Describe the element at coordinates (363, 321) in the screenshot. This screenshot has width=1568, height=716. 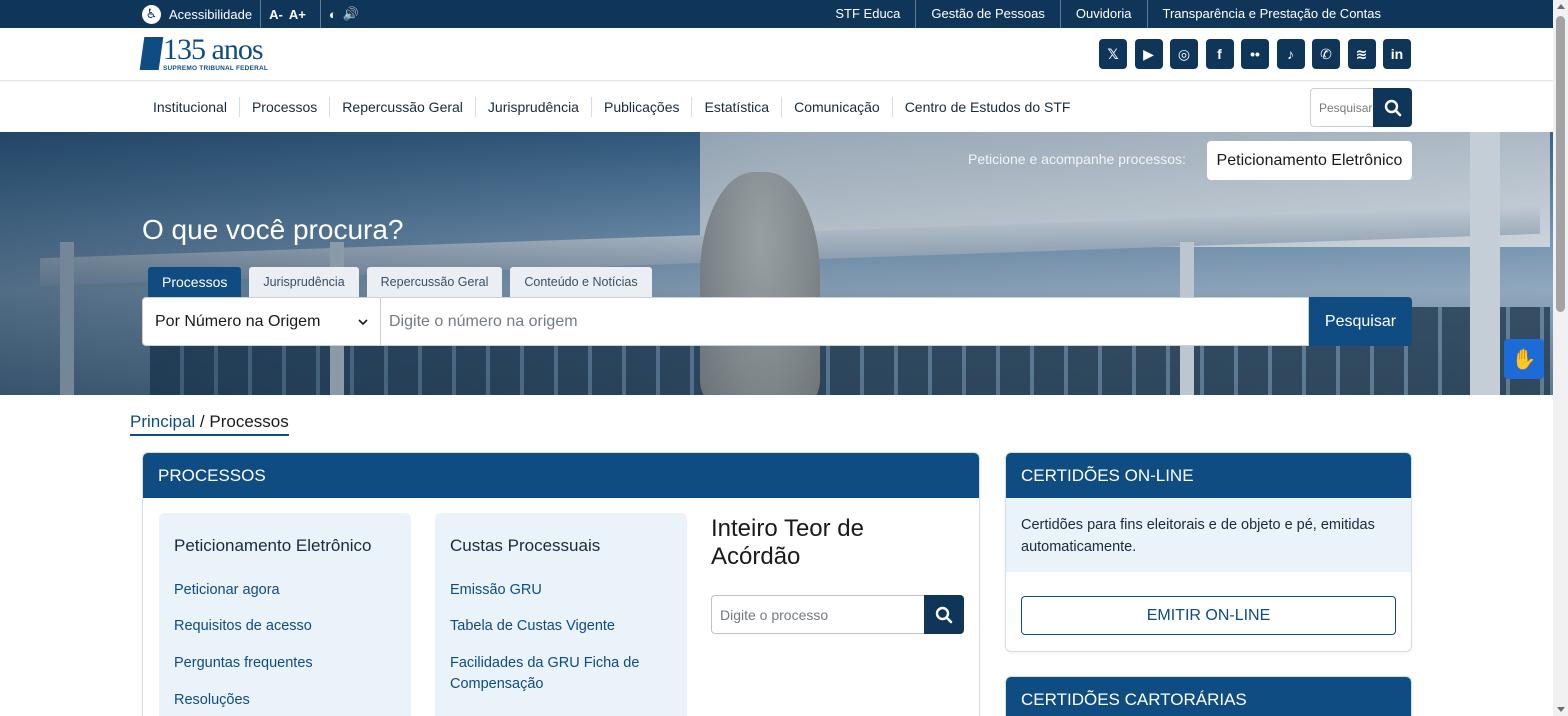
I see `chevron-down-icon` at that location.